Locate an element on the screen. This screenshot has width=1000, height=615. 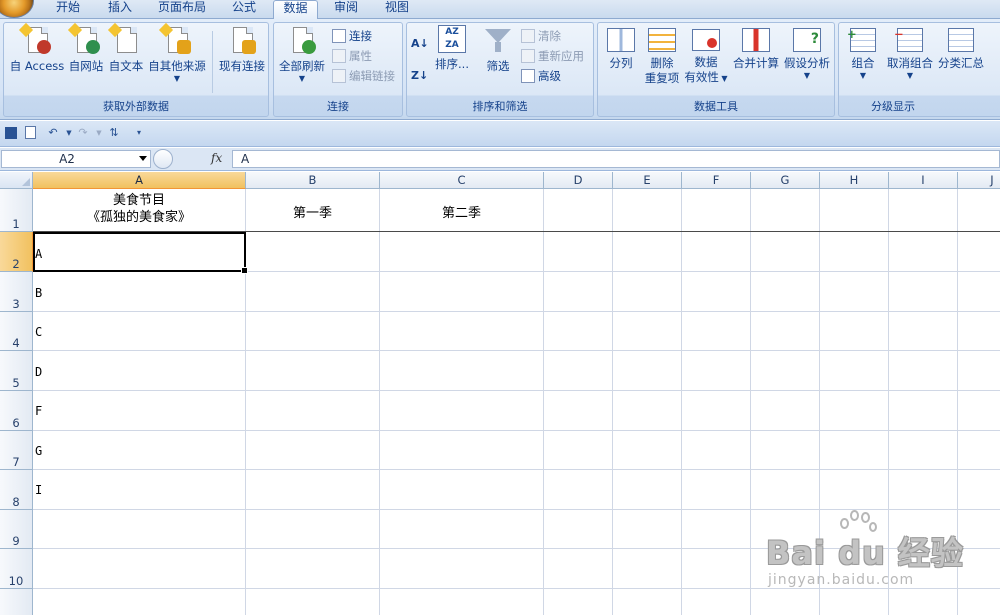
sort-za-icon: Z↓ is located at coordinates (420, 75).